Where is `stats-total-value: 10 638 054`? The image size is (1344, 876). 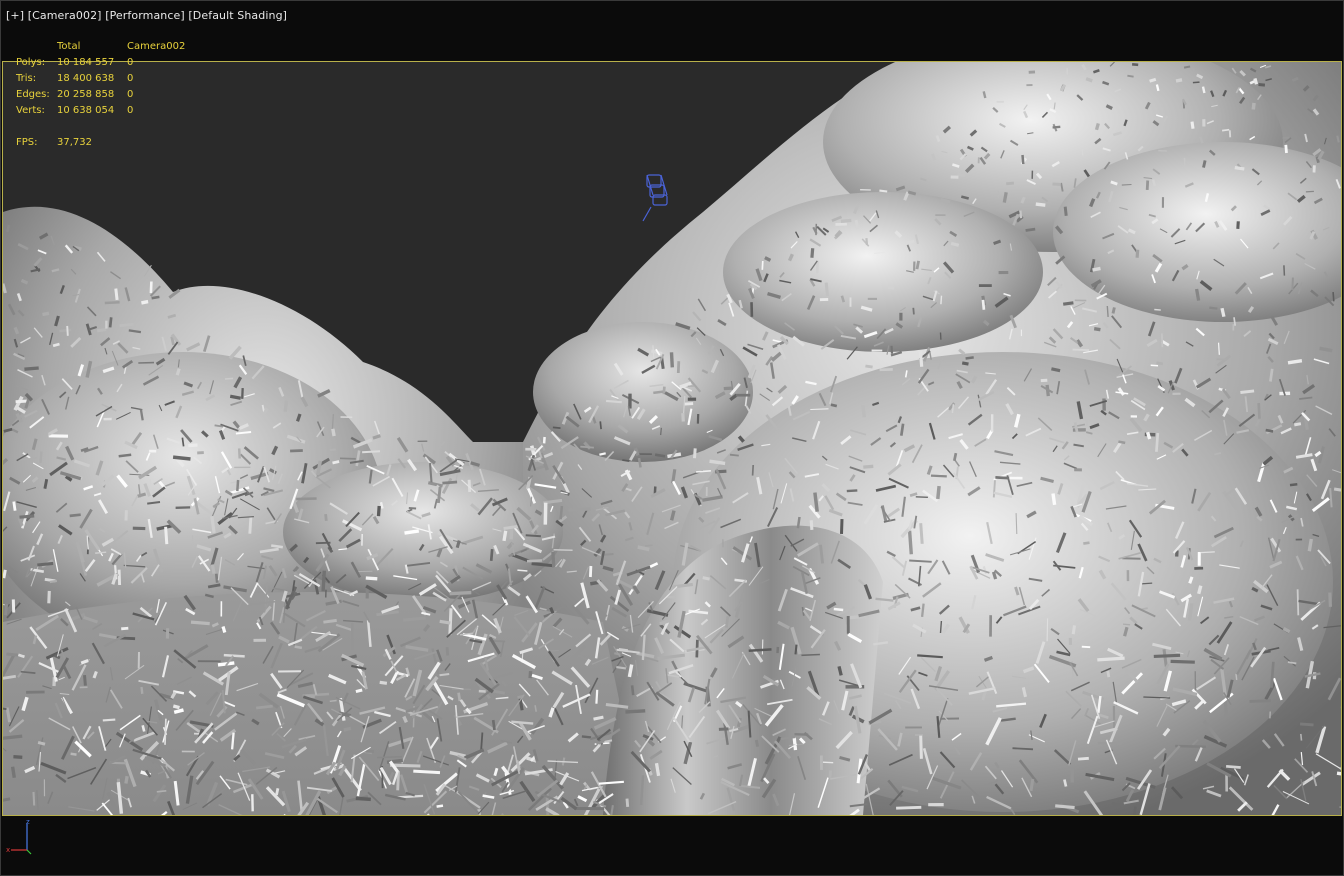 stats-total-value: 10 638 054 is located at coordinates (86, 110).